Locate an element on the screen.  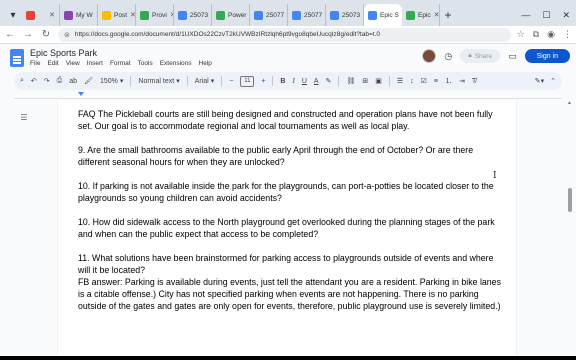
share-label: Share is located at coordinates (483, 56).